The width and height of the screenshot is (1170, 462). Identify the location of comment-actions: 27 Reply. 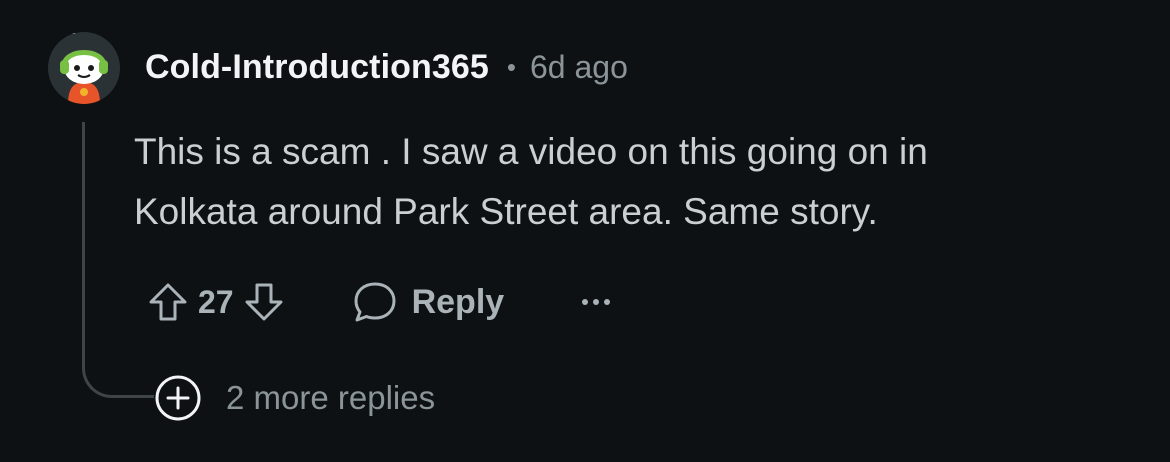
(376, 302).